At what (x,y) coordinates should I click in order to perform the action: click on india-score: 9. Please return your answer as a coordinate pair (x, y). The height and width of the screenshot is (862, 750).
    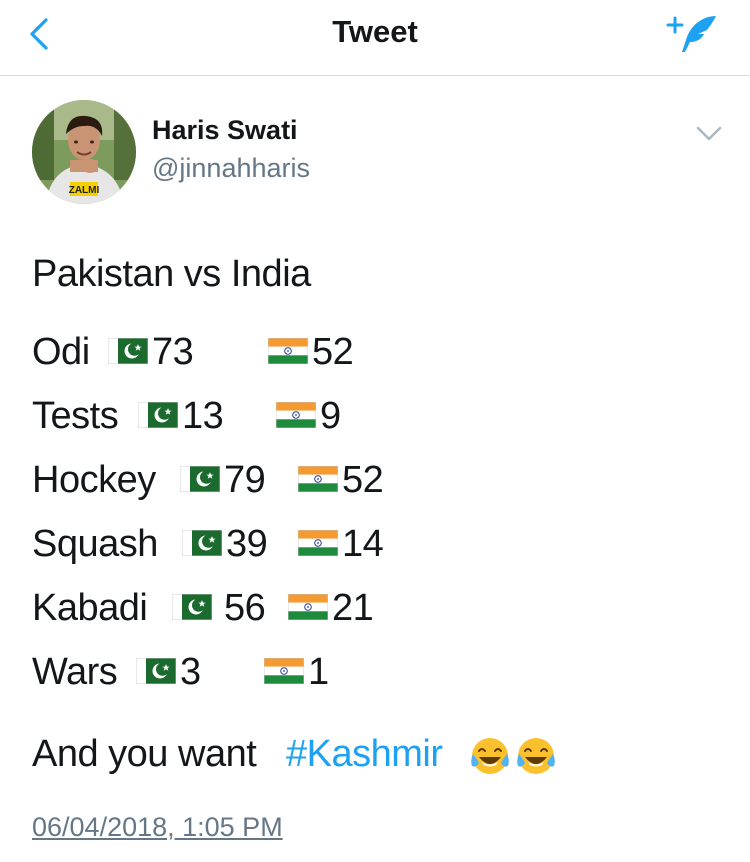
    Looking at the image, I should click on (330, 416).